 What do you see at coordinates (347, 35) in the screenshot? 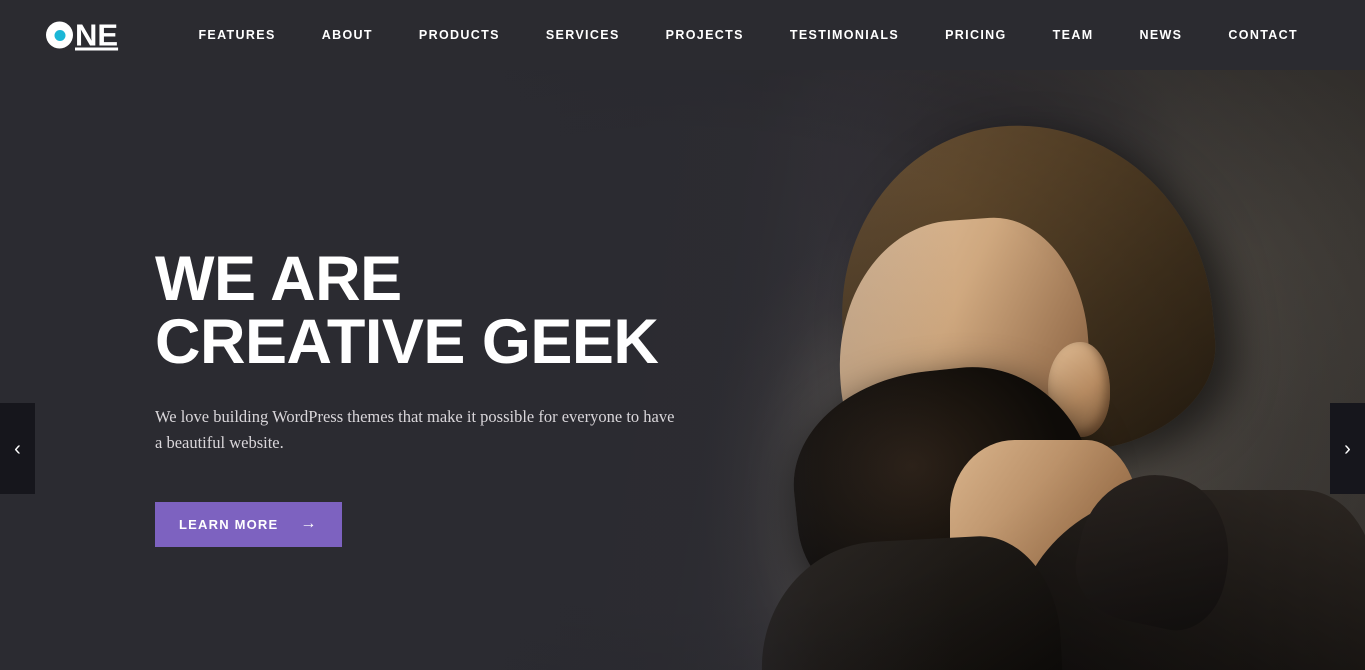
I see `nav-item-about: ABOUT` at bounding box center [347, 35].